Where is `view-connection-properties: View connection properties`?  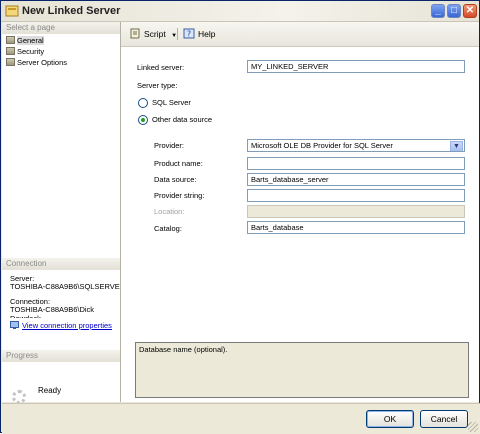
view-connection-properties: View connection properties is located at coordinates (65, 325).